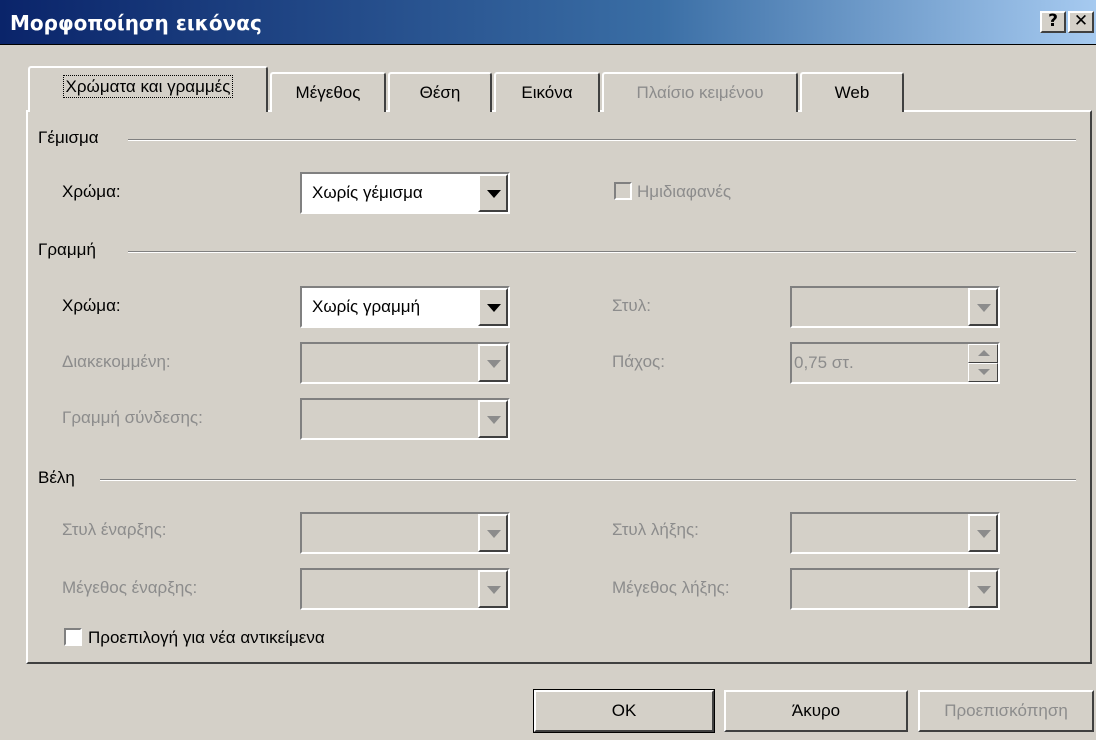  Describe the element at coordinates (638, 361) in the screenshot. I see `line-weight-label: Πάχος:` at that location.